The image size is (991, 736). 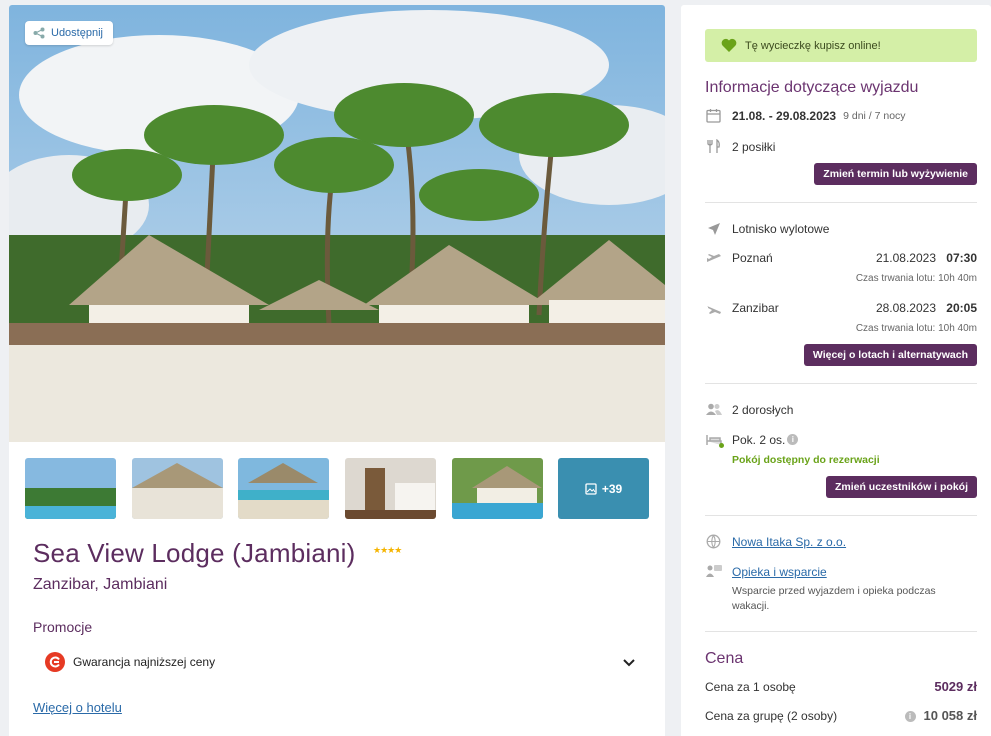 I want to click on online-purchase-text: Tę wycieczkę kupisz online!, so click(x=813, y=45).